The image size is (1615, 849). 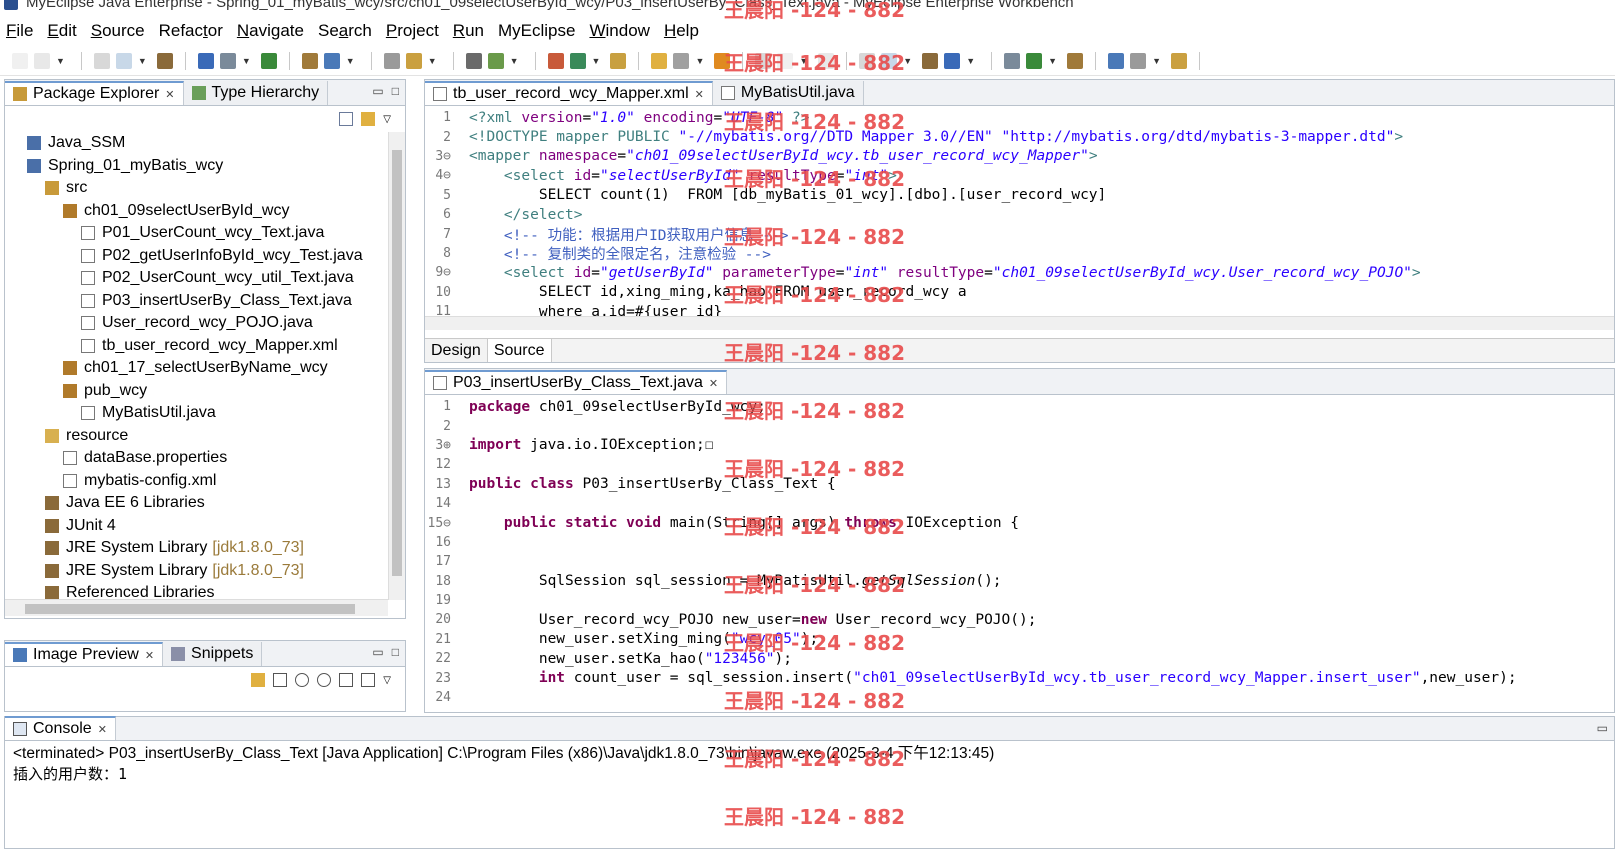 What do you see at coordinates (456, 350) in the screenshot?
I see `tab-design: Design` at bounding box center [456, 350].